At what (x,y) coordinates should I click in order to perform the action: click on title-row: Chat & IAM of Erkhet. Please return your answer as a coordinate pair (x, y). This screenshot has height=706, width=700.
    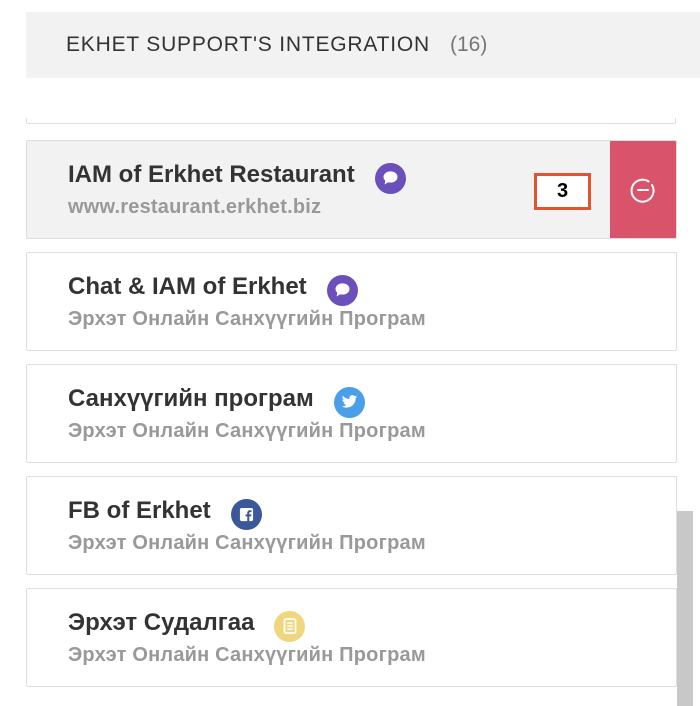
    Looking at the image, I should click on (247, 288).